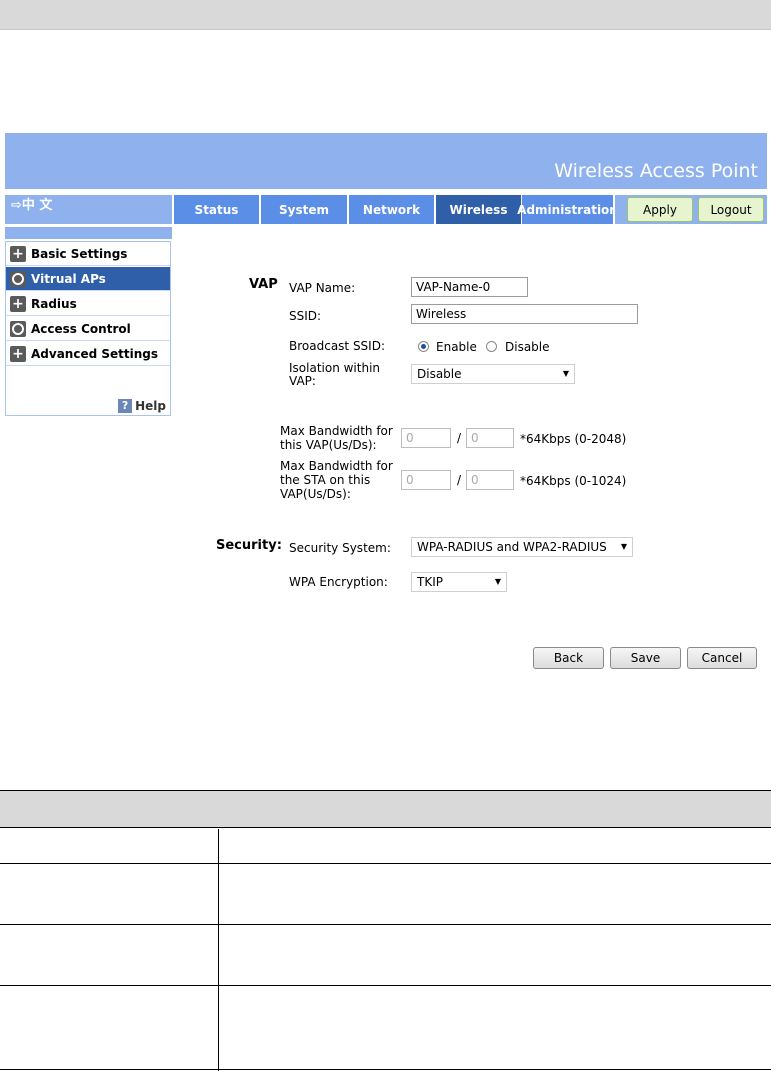  What do you see at coordinates (79, 253) in the screenshot?
I see `sidebar-item-label: Basic Settings` at bounding box center [79, 253].